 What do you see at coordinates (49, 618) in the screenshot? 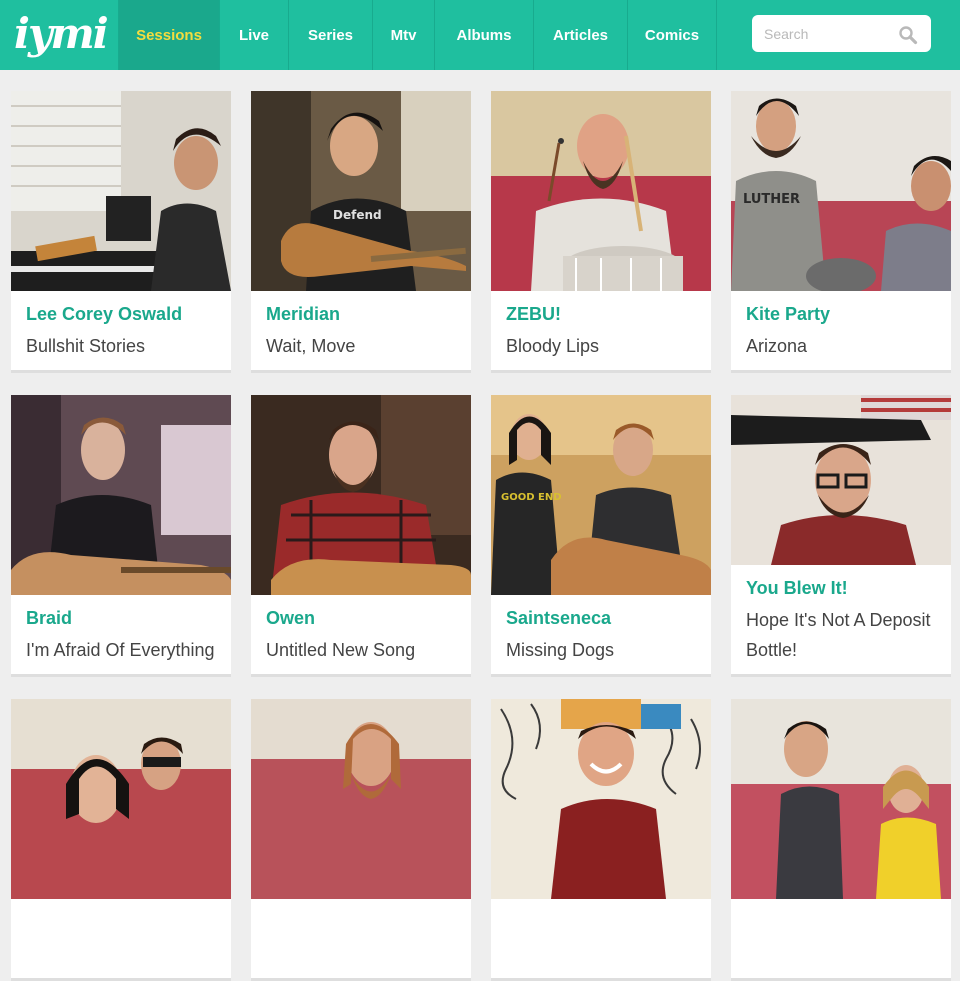
I see `session-artist: Braid` at bounding box center [49, 618].